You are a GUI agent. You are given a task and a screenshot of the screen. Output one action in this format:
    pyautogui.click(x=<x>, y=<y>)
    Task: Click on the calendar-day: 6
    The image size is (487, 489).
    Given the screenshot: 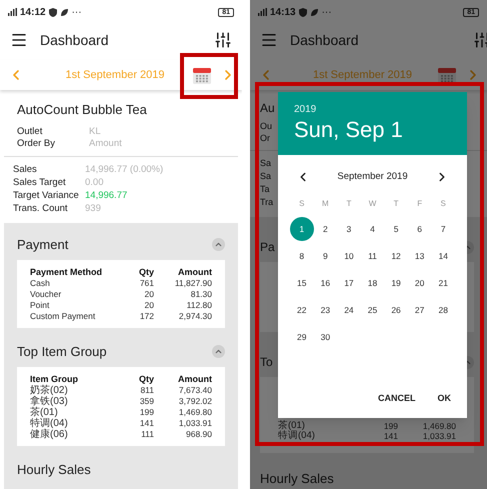 What is the action you would take?
    pyautogui.click(x=420, y=229)
    